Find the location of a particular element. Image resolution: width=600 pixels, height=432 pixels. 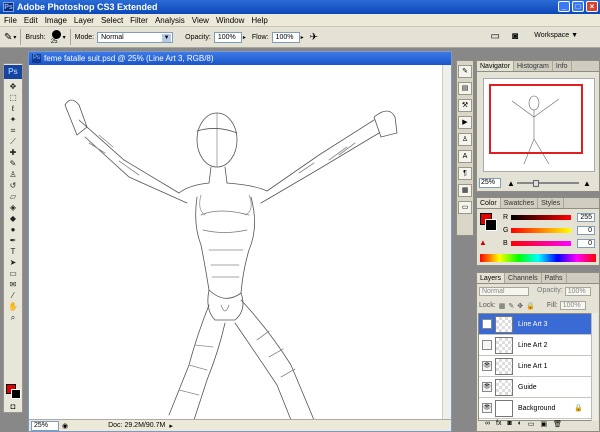

magic-wand-tool-icon: ✦ is located at coordinates (13, 119).